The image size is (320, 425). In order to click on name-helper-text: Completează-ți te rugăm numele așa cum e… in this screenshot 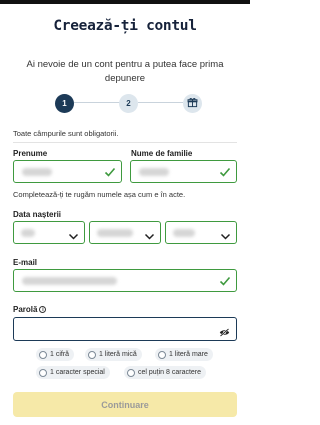, I will do `click(99, 194)`.